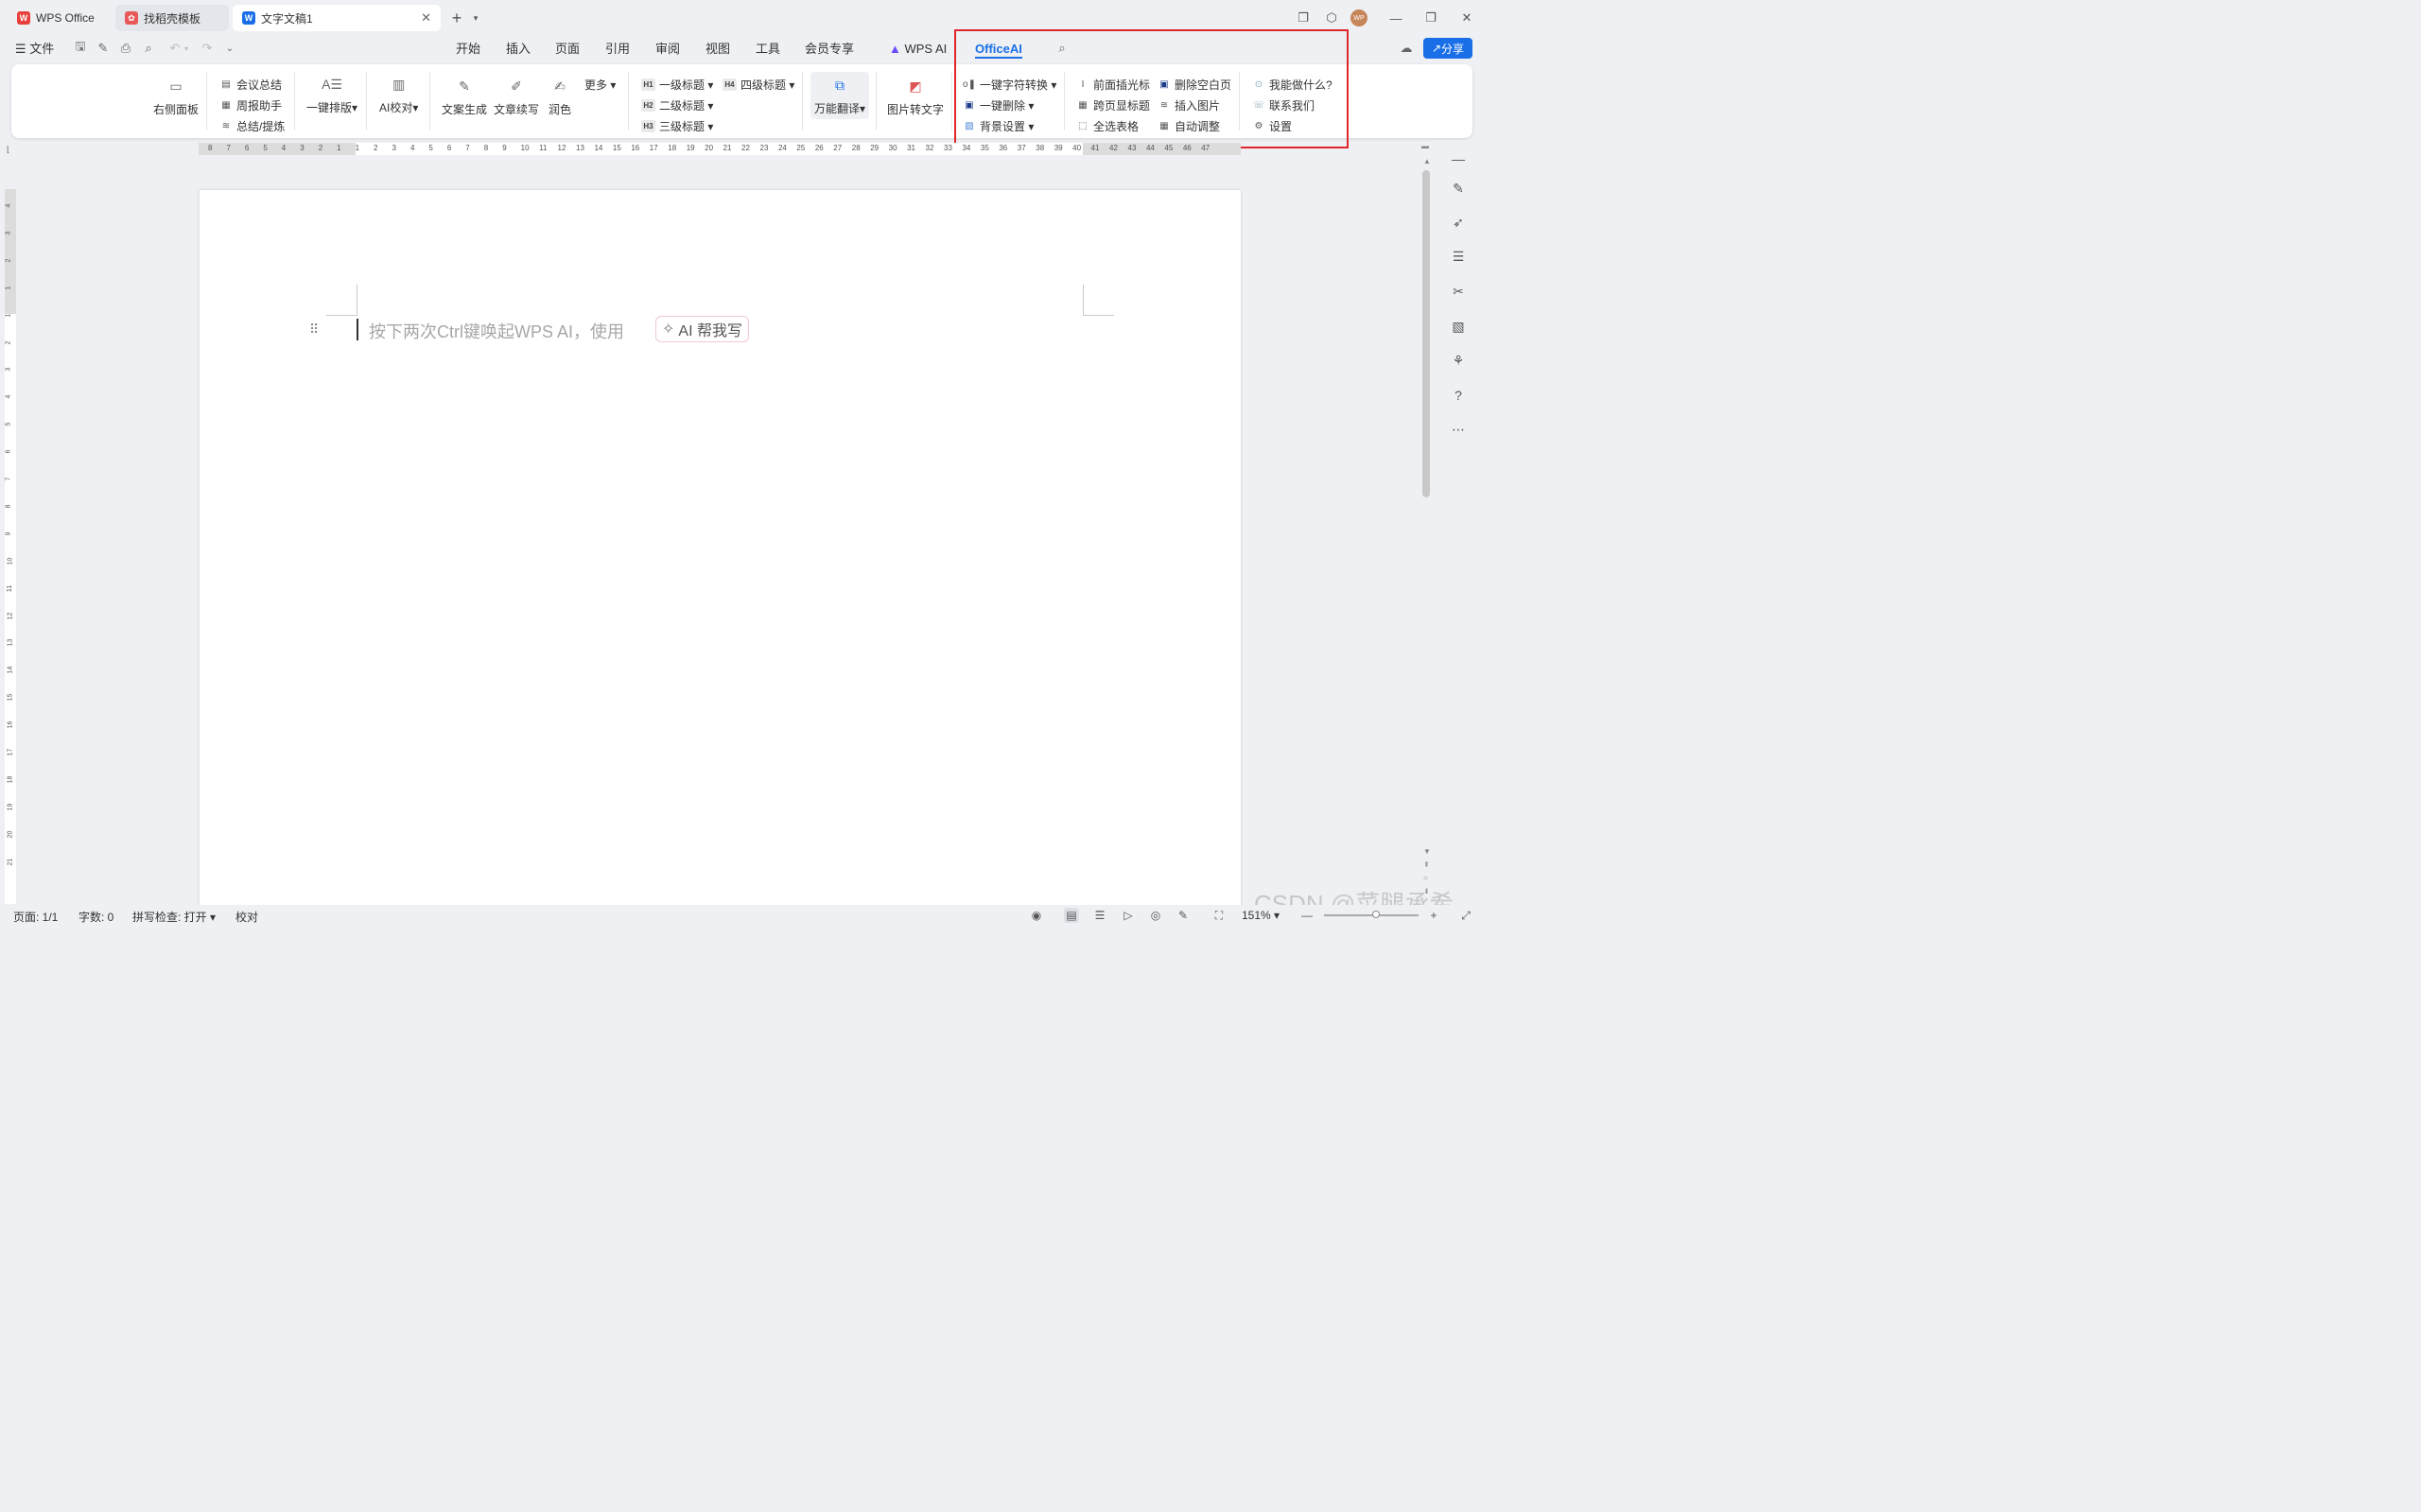 Image resolution: width=2421 pixels, height=1512 pixels. I want to click on print-icon: ⎙, so click(125, 48).